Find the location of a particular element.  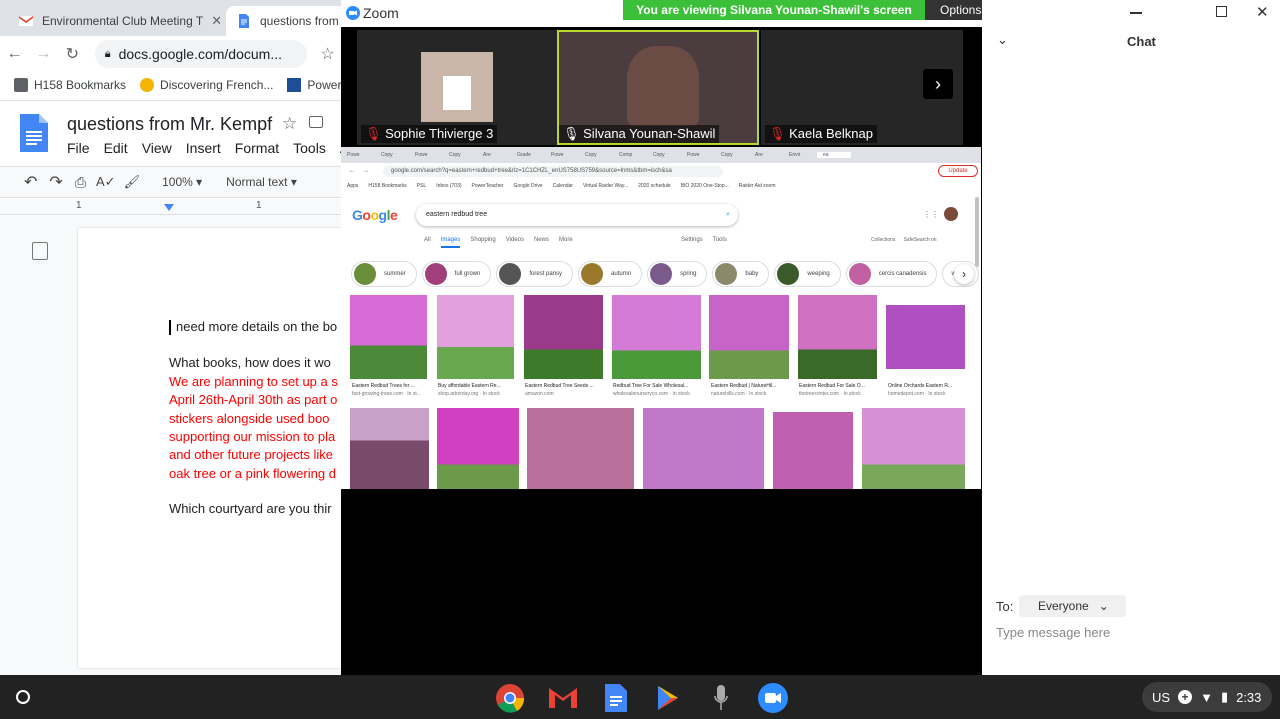

participant-tile-silvana: 🎙︎ Silvana Younan-Shawil is located at coordinates (658, 87).